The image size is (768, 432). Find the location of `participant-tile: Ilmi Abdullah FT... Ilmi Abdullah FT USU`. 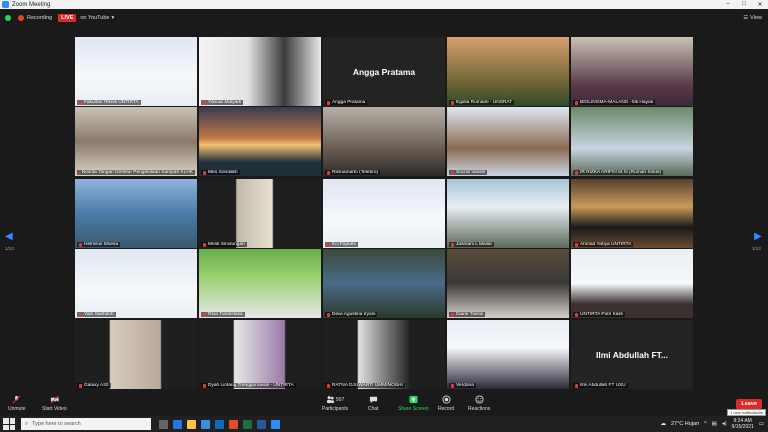

participant-tile: Ilmi Abdullah FT... Ilmi Abdullah FT USU is located at coordinates (632, 354).